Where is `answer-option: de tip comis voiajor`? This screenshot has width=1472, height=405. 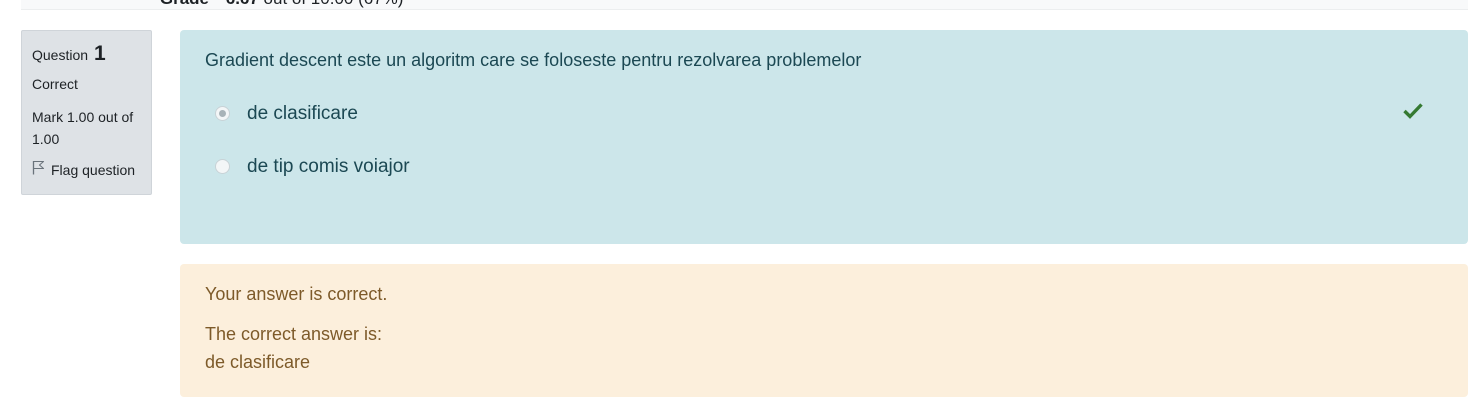
answer-option: de tip comis voiajor is located at coordinates (824, 181).